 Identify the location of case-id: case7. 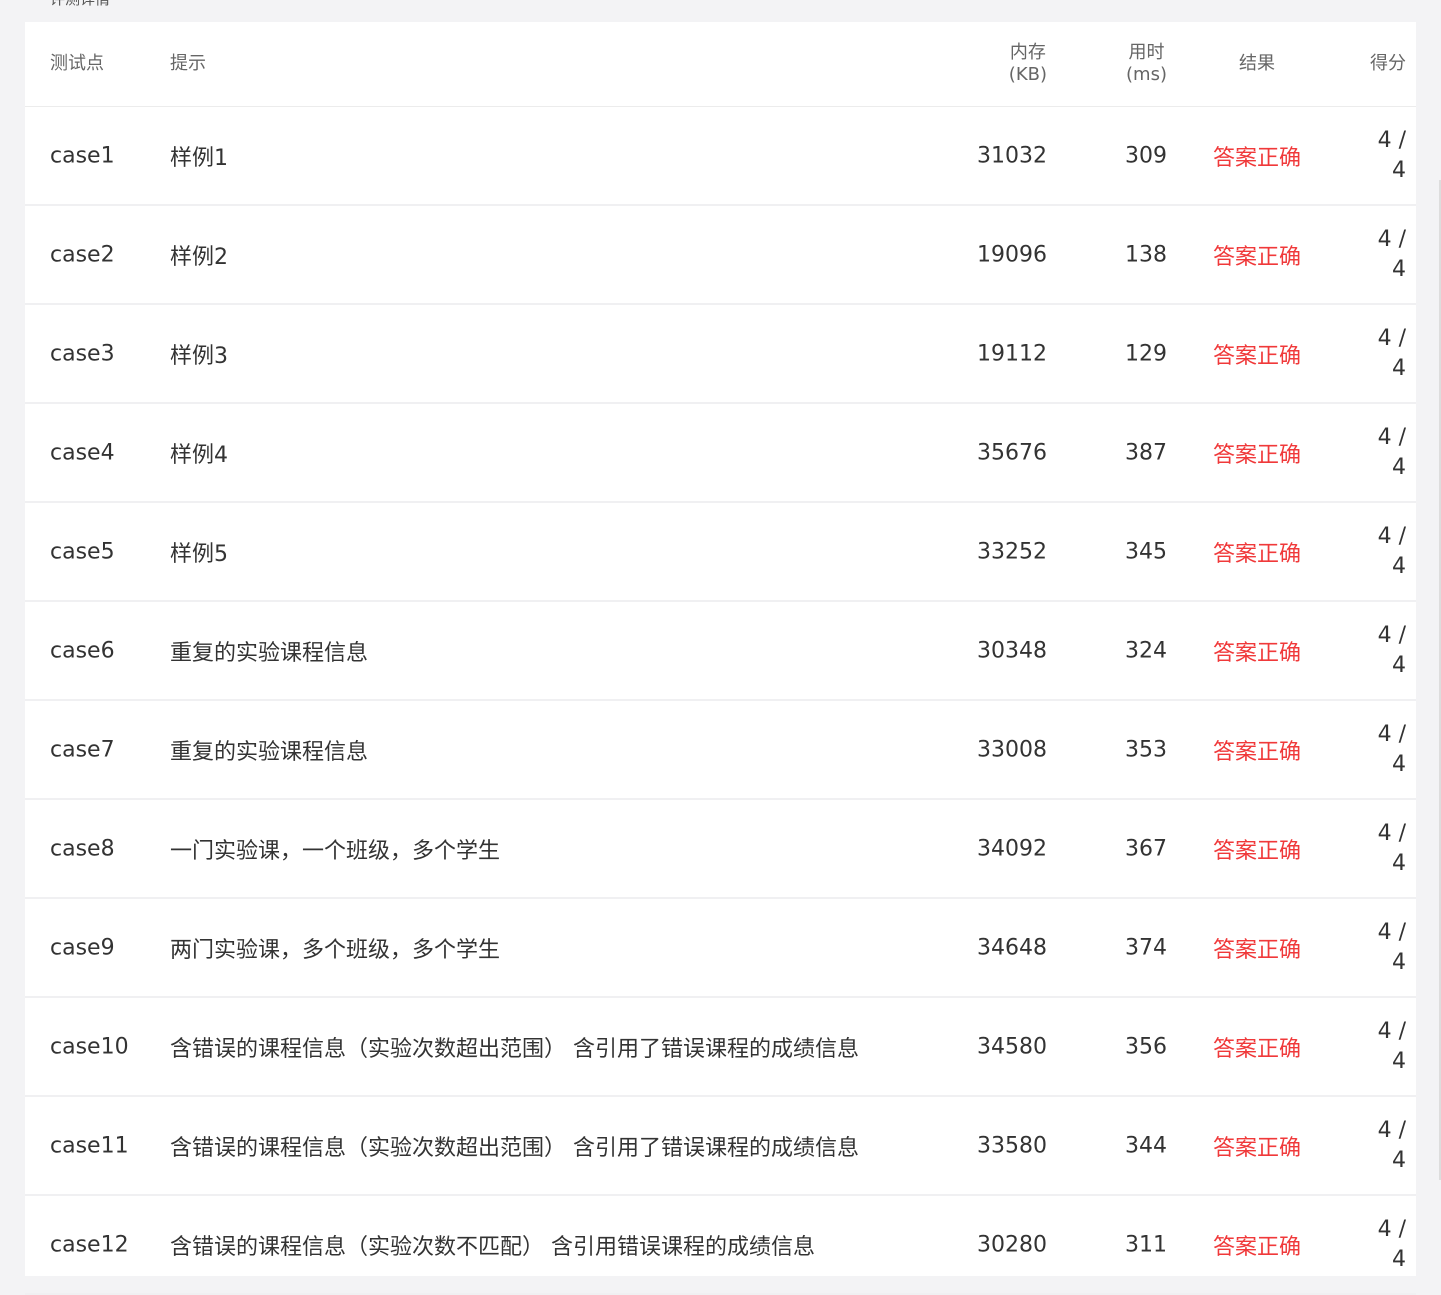
(82, 749).